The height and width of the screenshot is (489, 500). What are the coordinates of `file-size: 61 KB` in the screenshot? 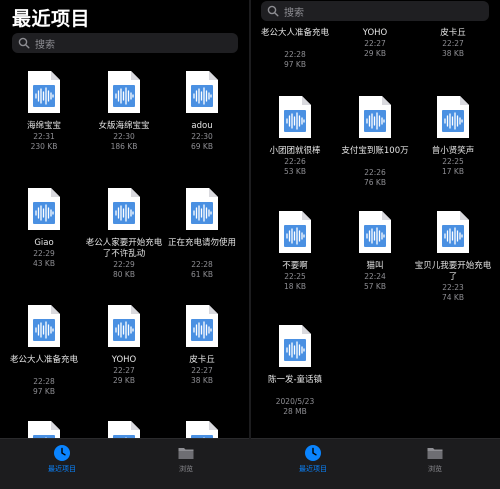 It's located at (202, 274).